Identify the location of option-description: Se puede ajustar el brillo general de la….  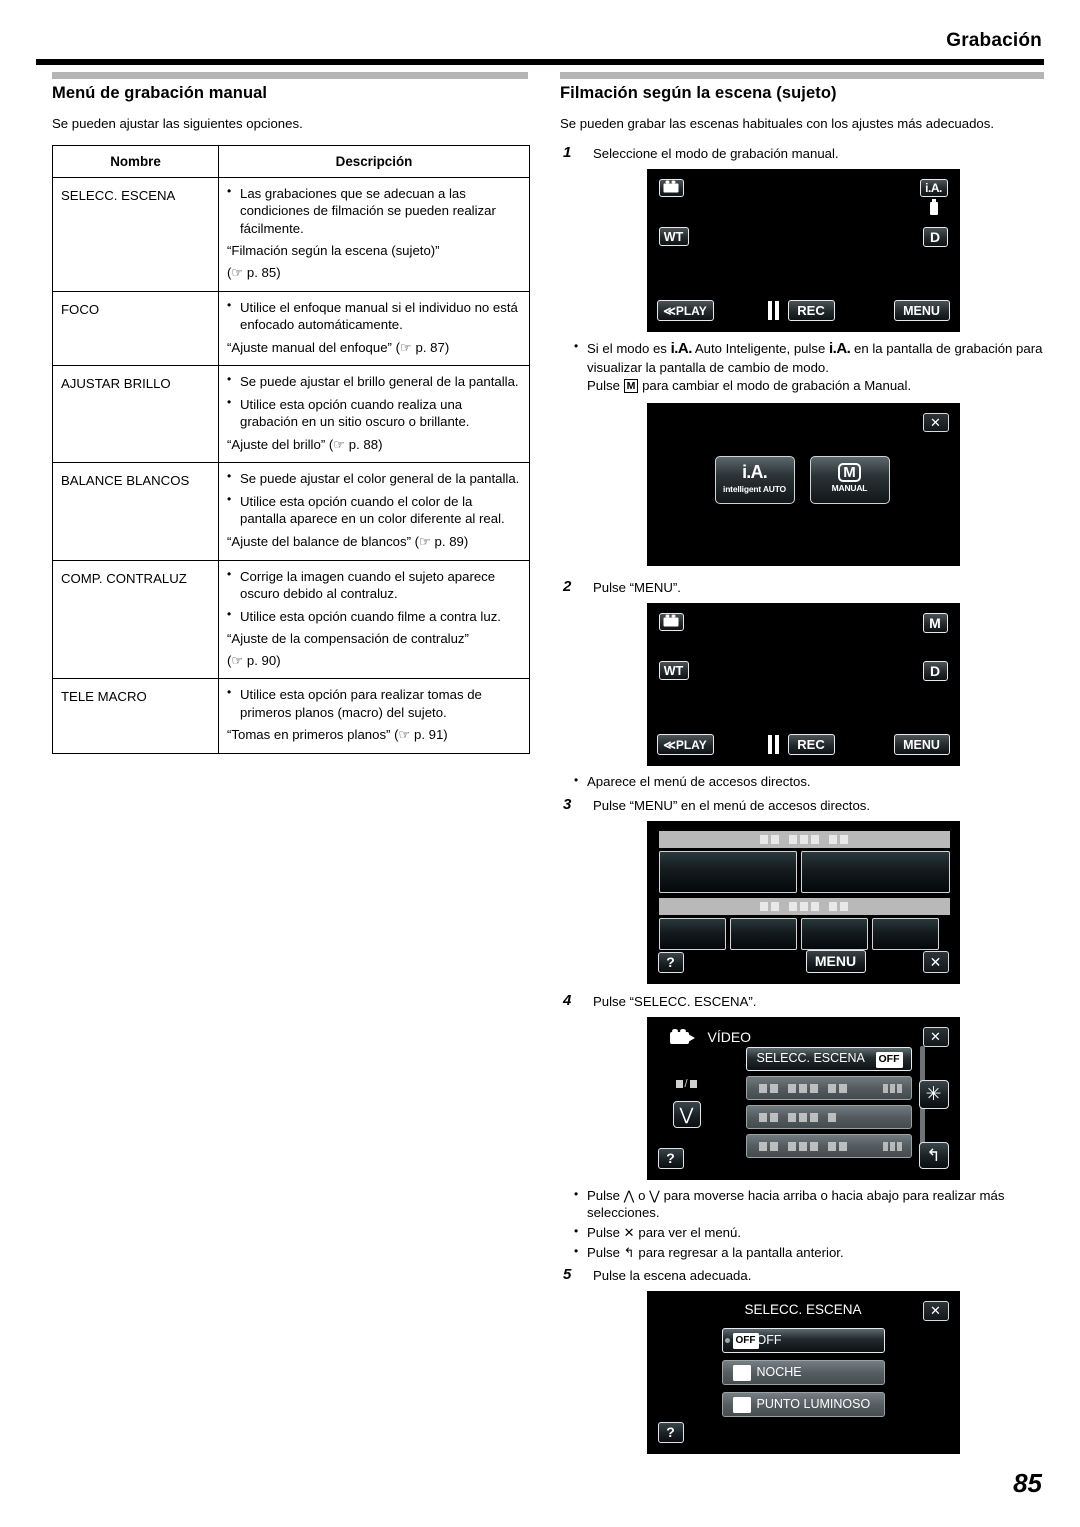
(374, 414).